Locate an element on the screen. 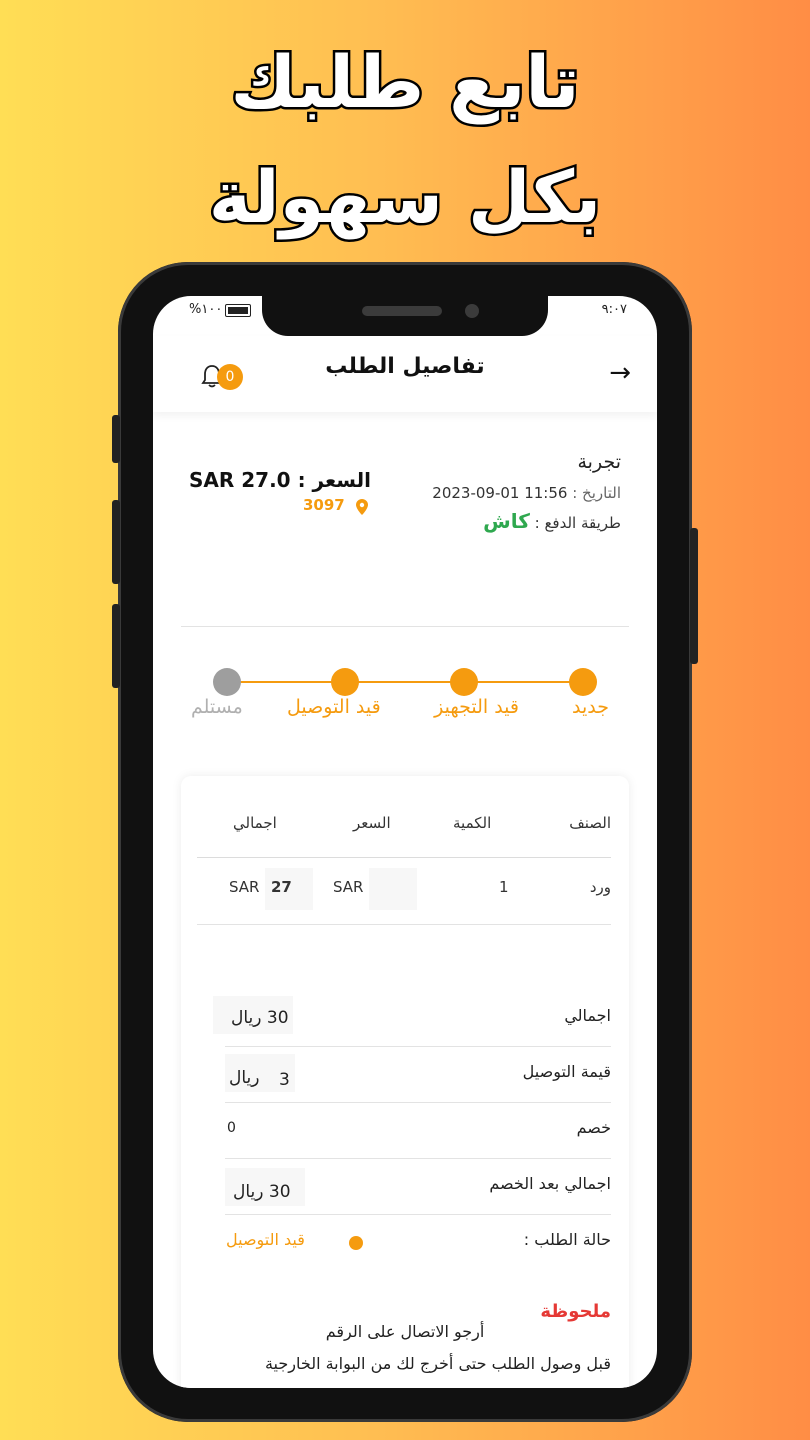  summary-discount-label: خصم is located at coordinates (593, 1127).